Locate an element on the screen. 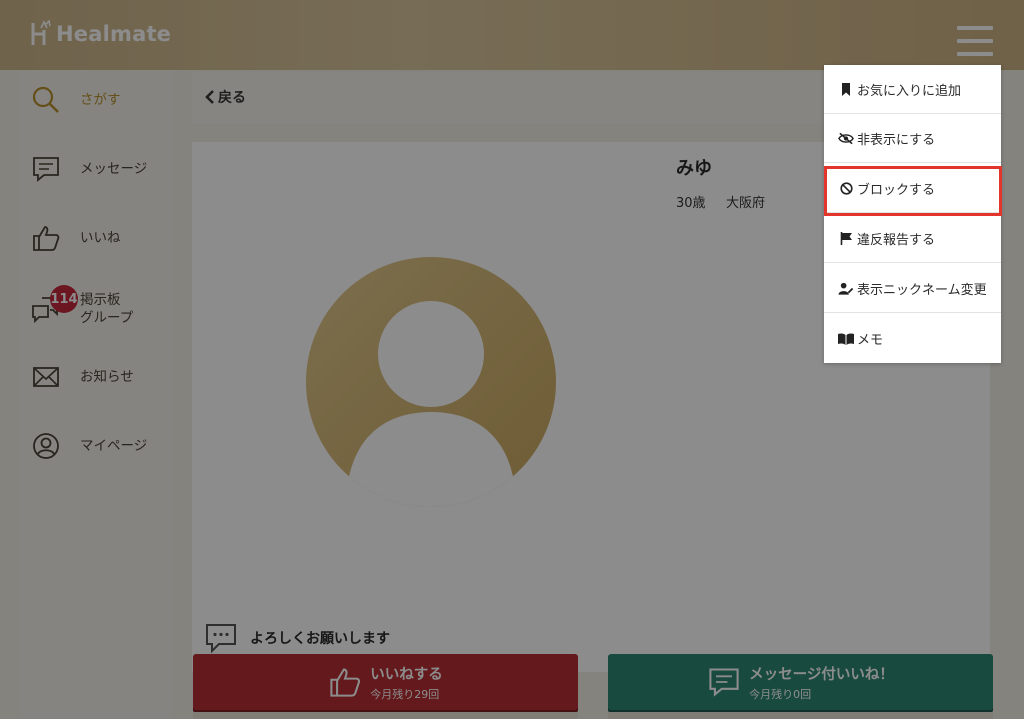 This screenshot has height=719, width=1024. eye-slash-icon is located at coordinates (846, 138).